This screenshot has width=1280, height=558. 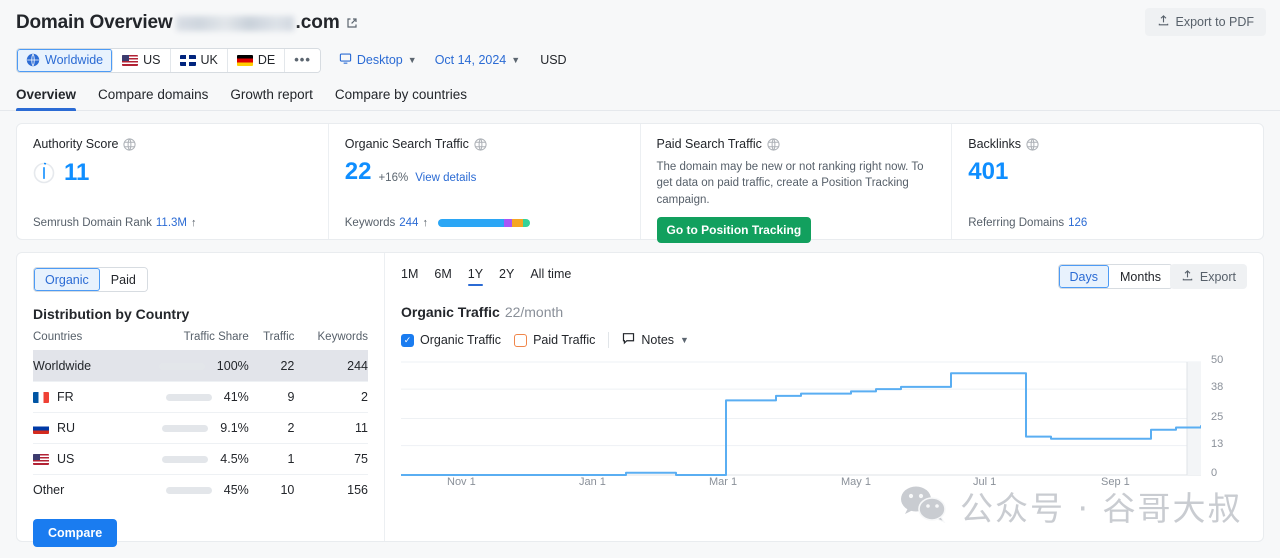 I want to click on organic-keywords-footer: Keywords 244 ↑, so click(x=484, y=223).